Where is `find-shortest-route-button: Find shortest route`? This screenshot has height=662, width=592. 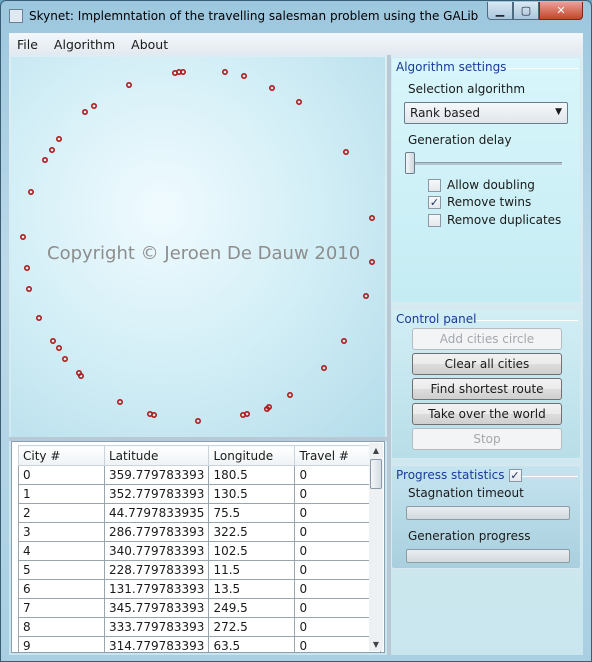
find-shortest-route-button: Find shortest route is located at coordinates (487, 389).